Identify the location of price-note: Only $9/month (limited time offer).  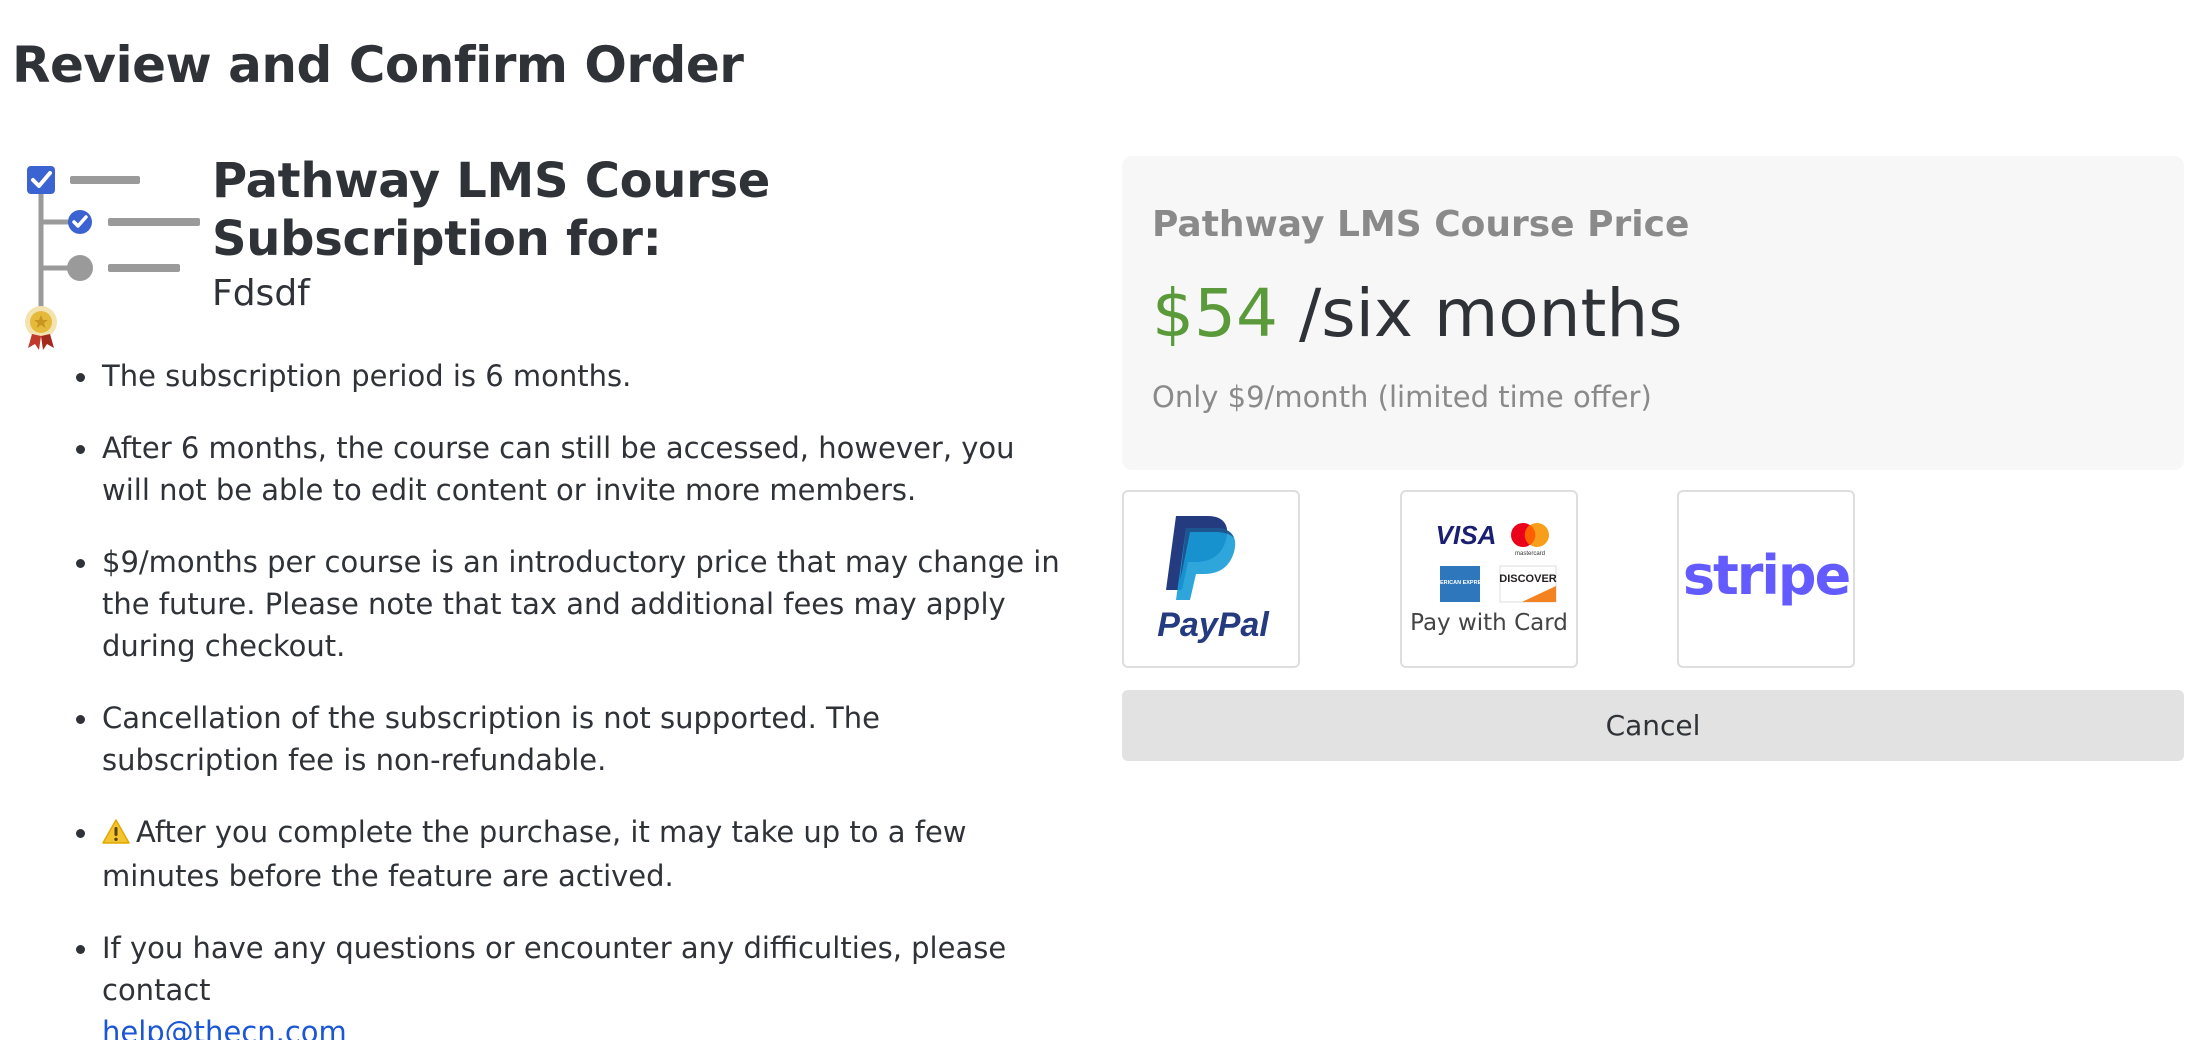
(1402, 397).